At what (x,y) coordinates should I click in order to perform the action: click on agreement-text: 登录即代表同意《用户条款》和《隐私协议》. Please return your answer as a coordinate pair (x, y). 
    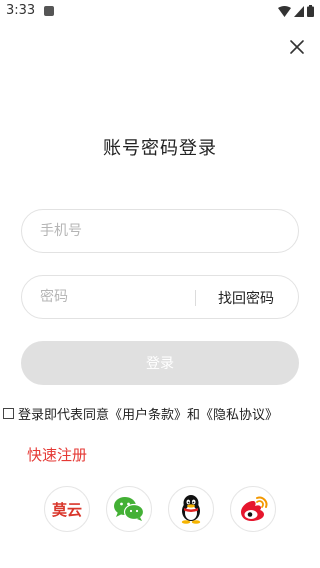
    Looking at the image, I should click on (148, 413).